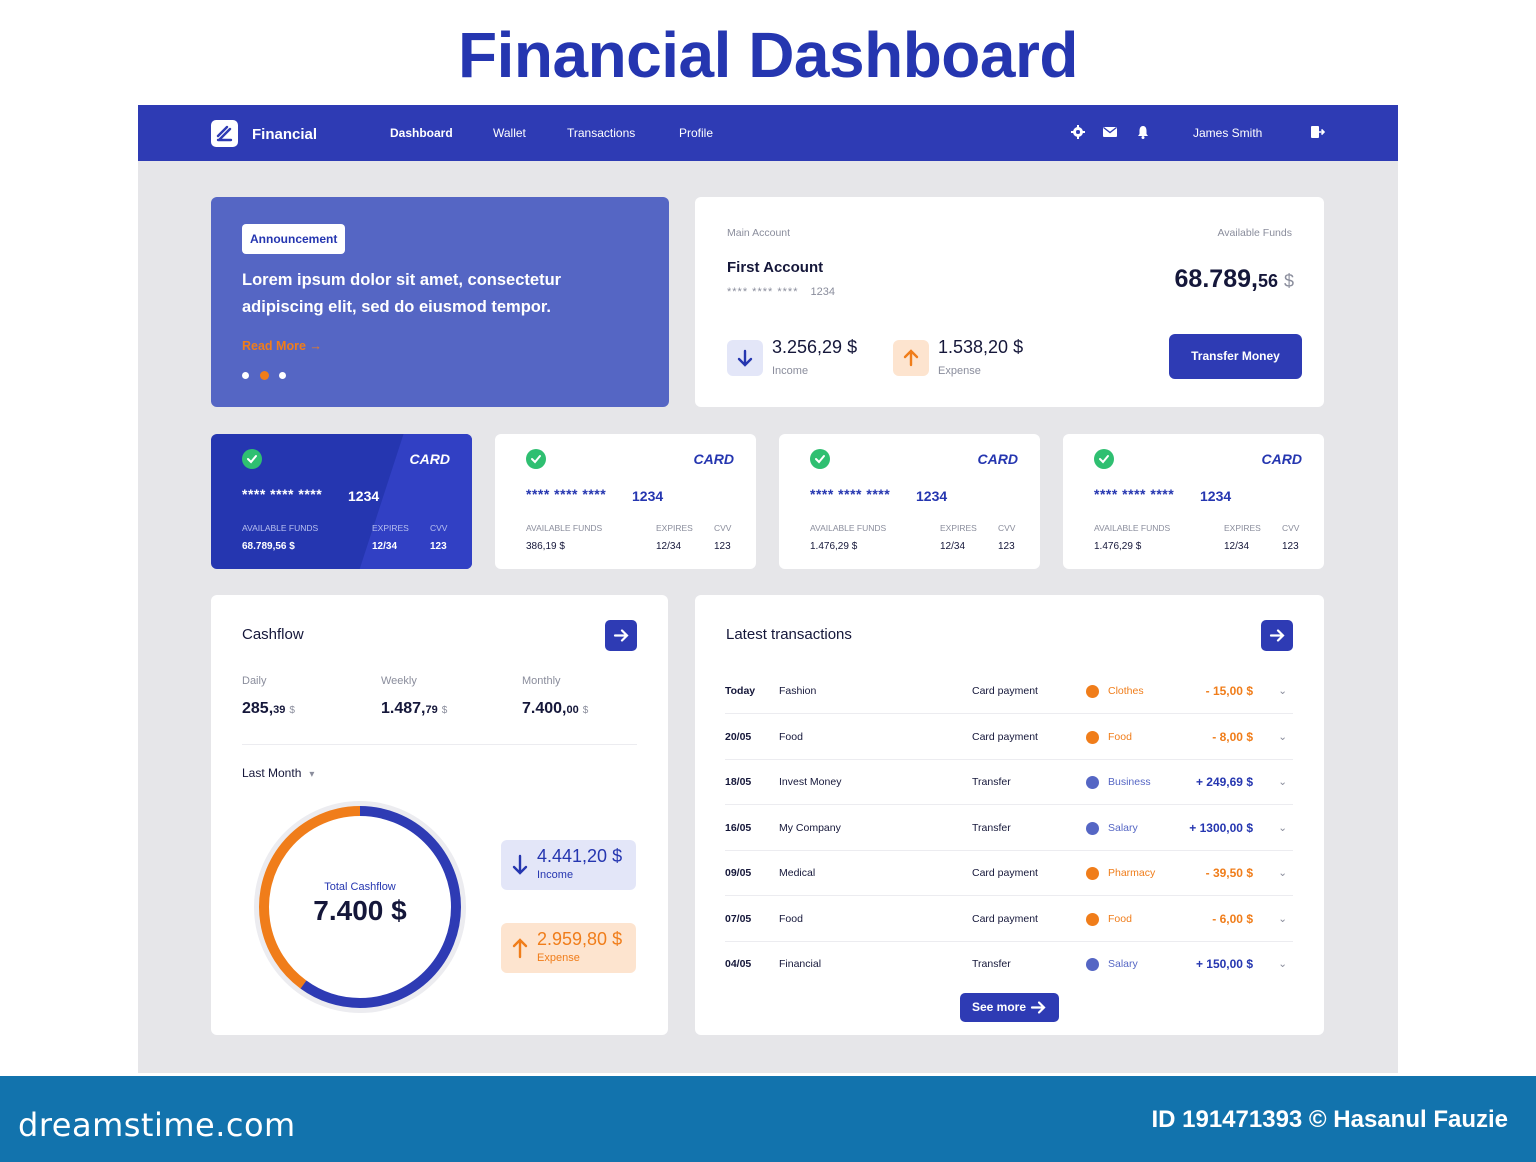 This screenshot has width=1536, height=1162. I want to click on transaction-category: Clothes, so click(1126, 691).